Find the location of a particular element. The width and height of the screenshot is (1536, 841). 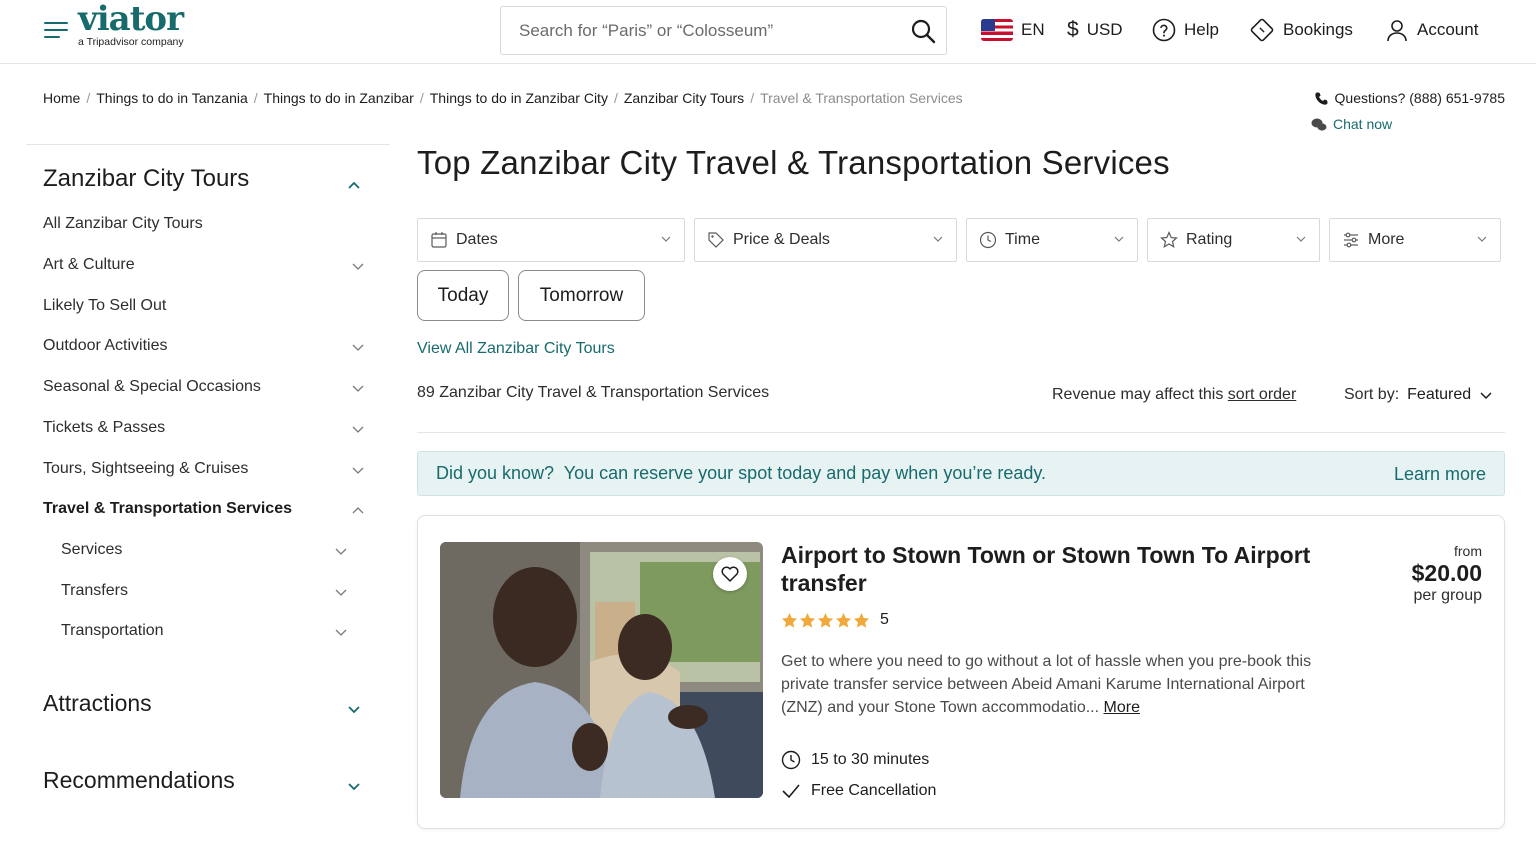

search-input is located at coordinates (696, 30).